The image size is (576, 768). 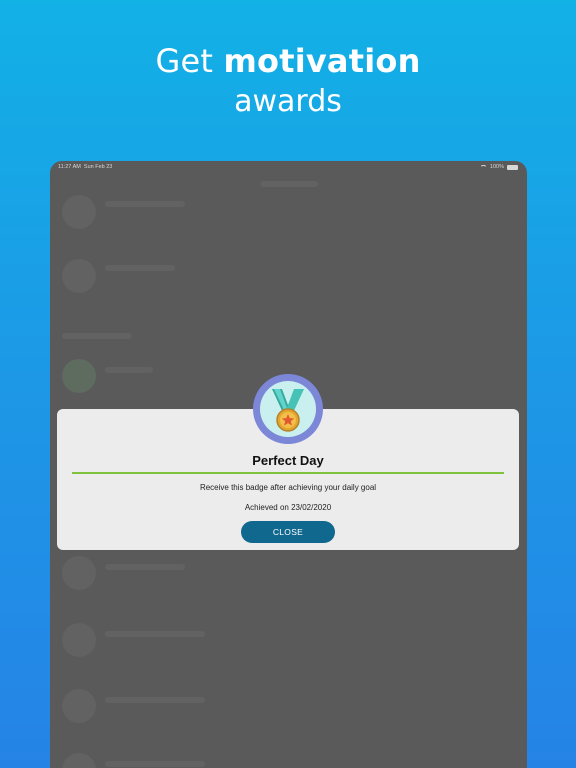 I want to click on headline-prefix: Get, so click(x=189, y=61).